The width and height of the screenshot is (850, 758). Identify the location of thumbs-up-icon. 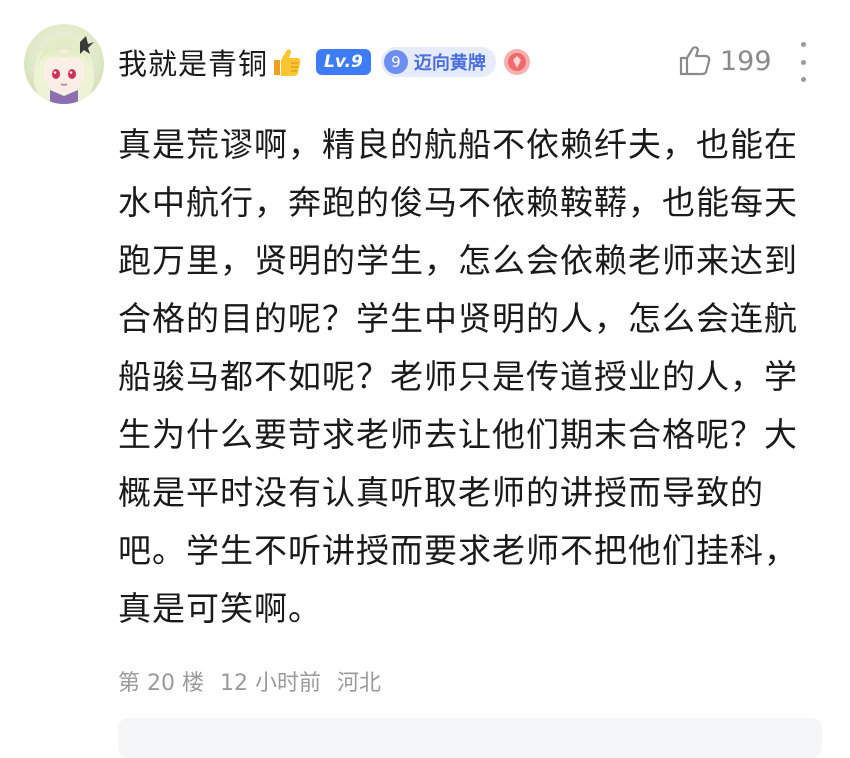
(695, 61).